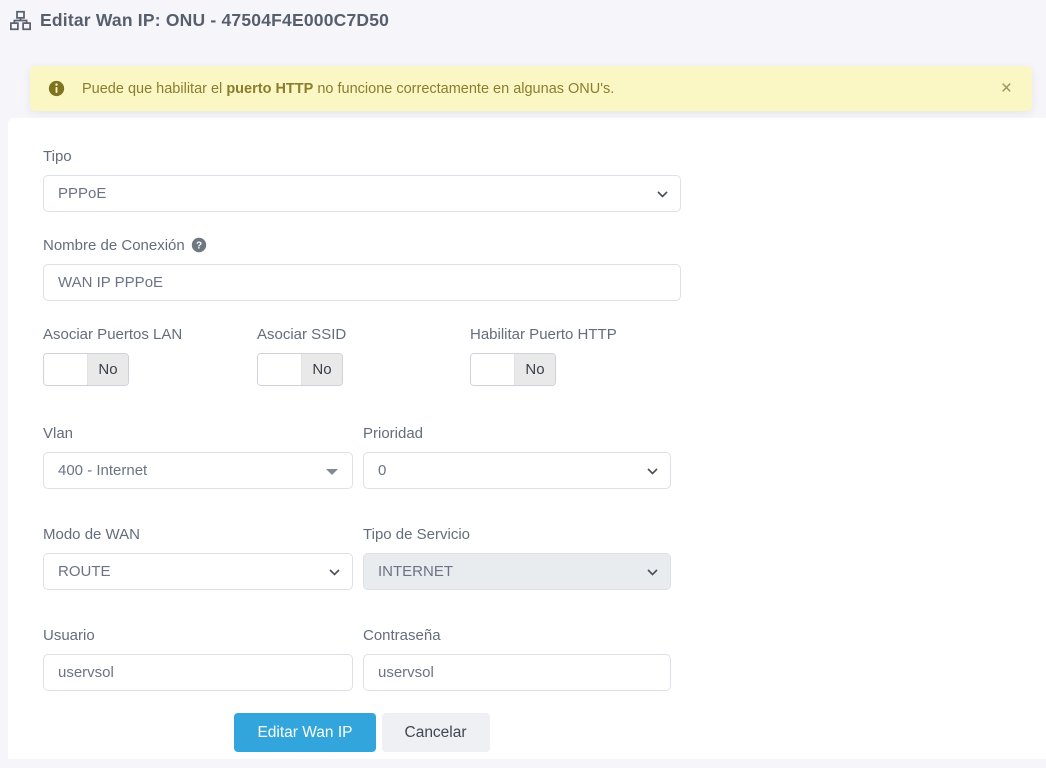 This screenshot has width=1046, height=768. I want to click on modo-wan-label: Modo de WAN, so click(91, 534).